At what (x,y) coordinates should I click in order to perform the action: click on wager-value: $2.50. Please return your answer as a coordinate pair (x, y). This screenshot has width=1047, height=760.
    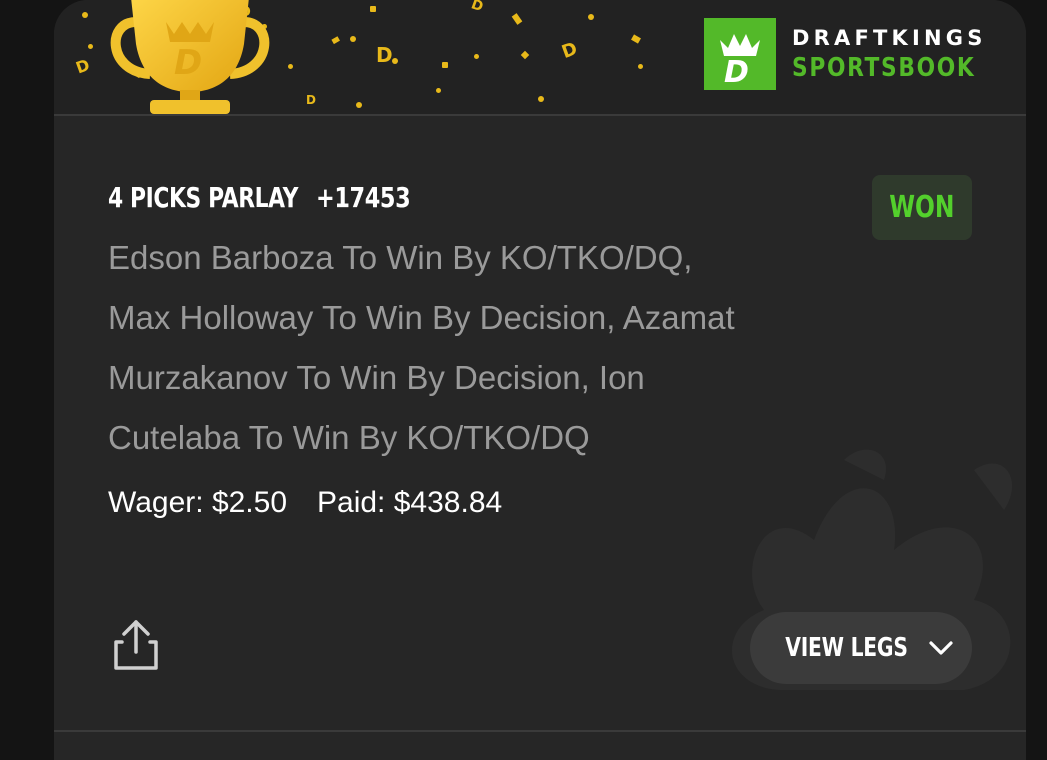
    Looking at the image, I should click on (249, 502).